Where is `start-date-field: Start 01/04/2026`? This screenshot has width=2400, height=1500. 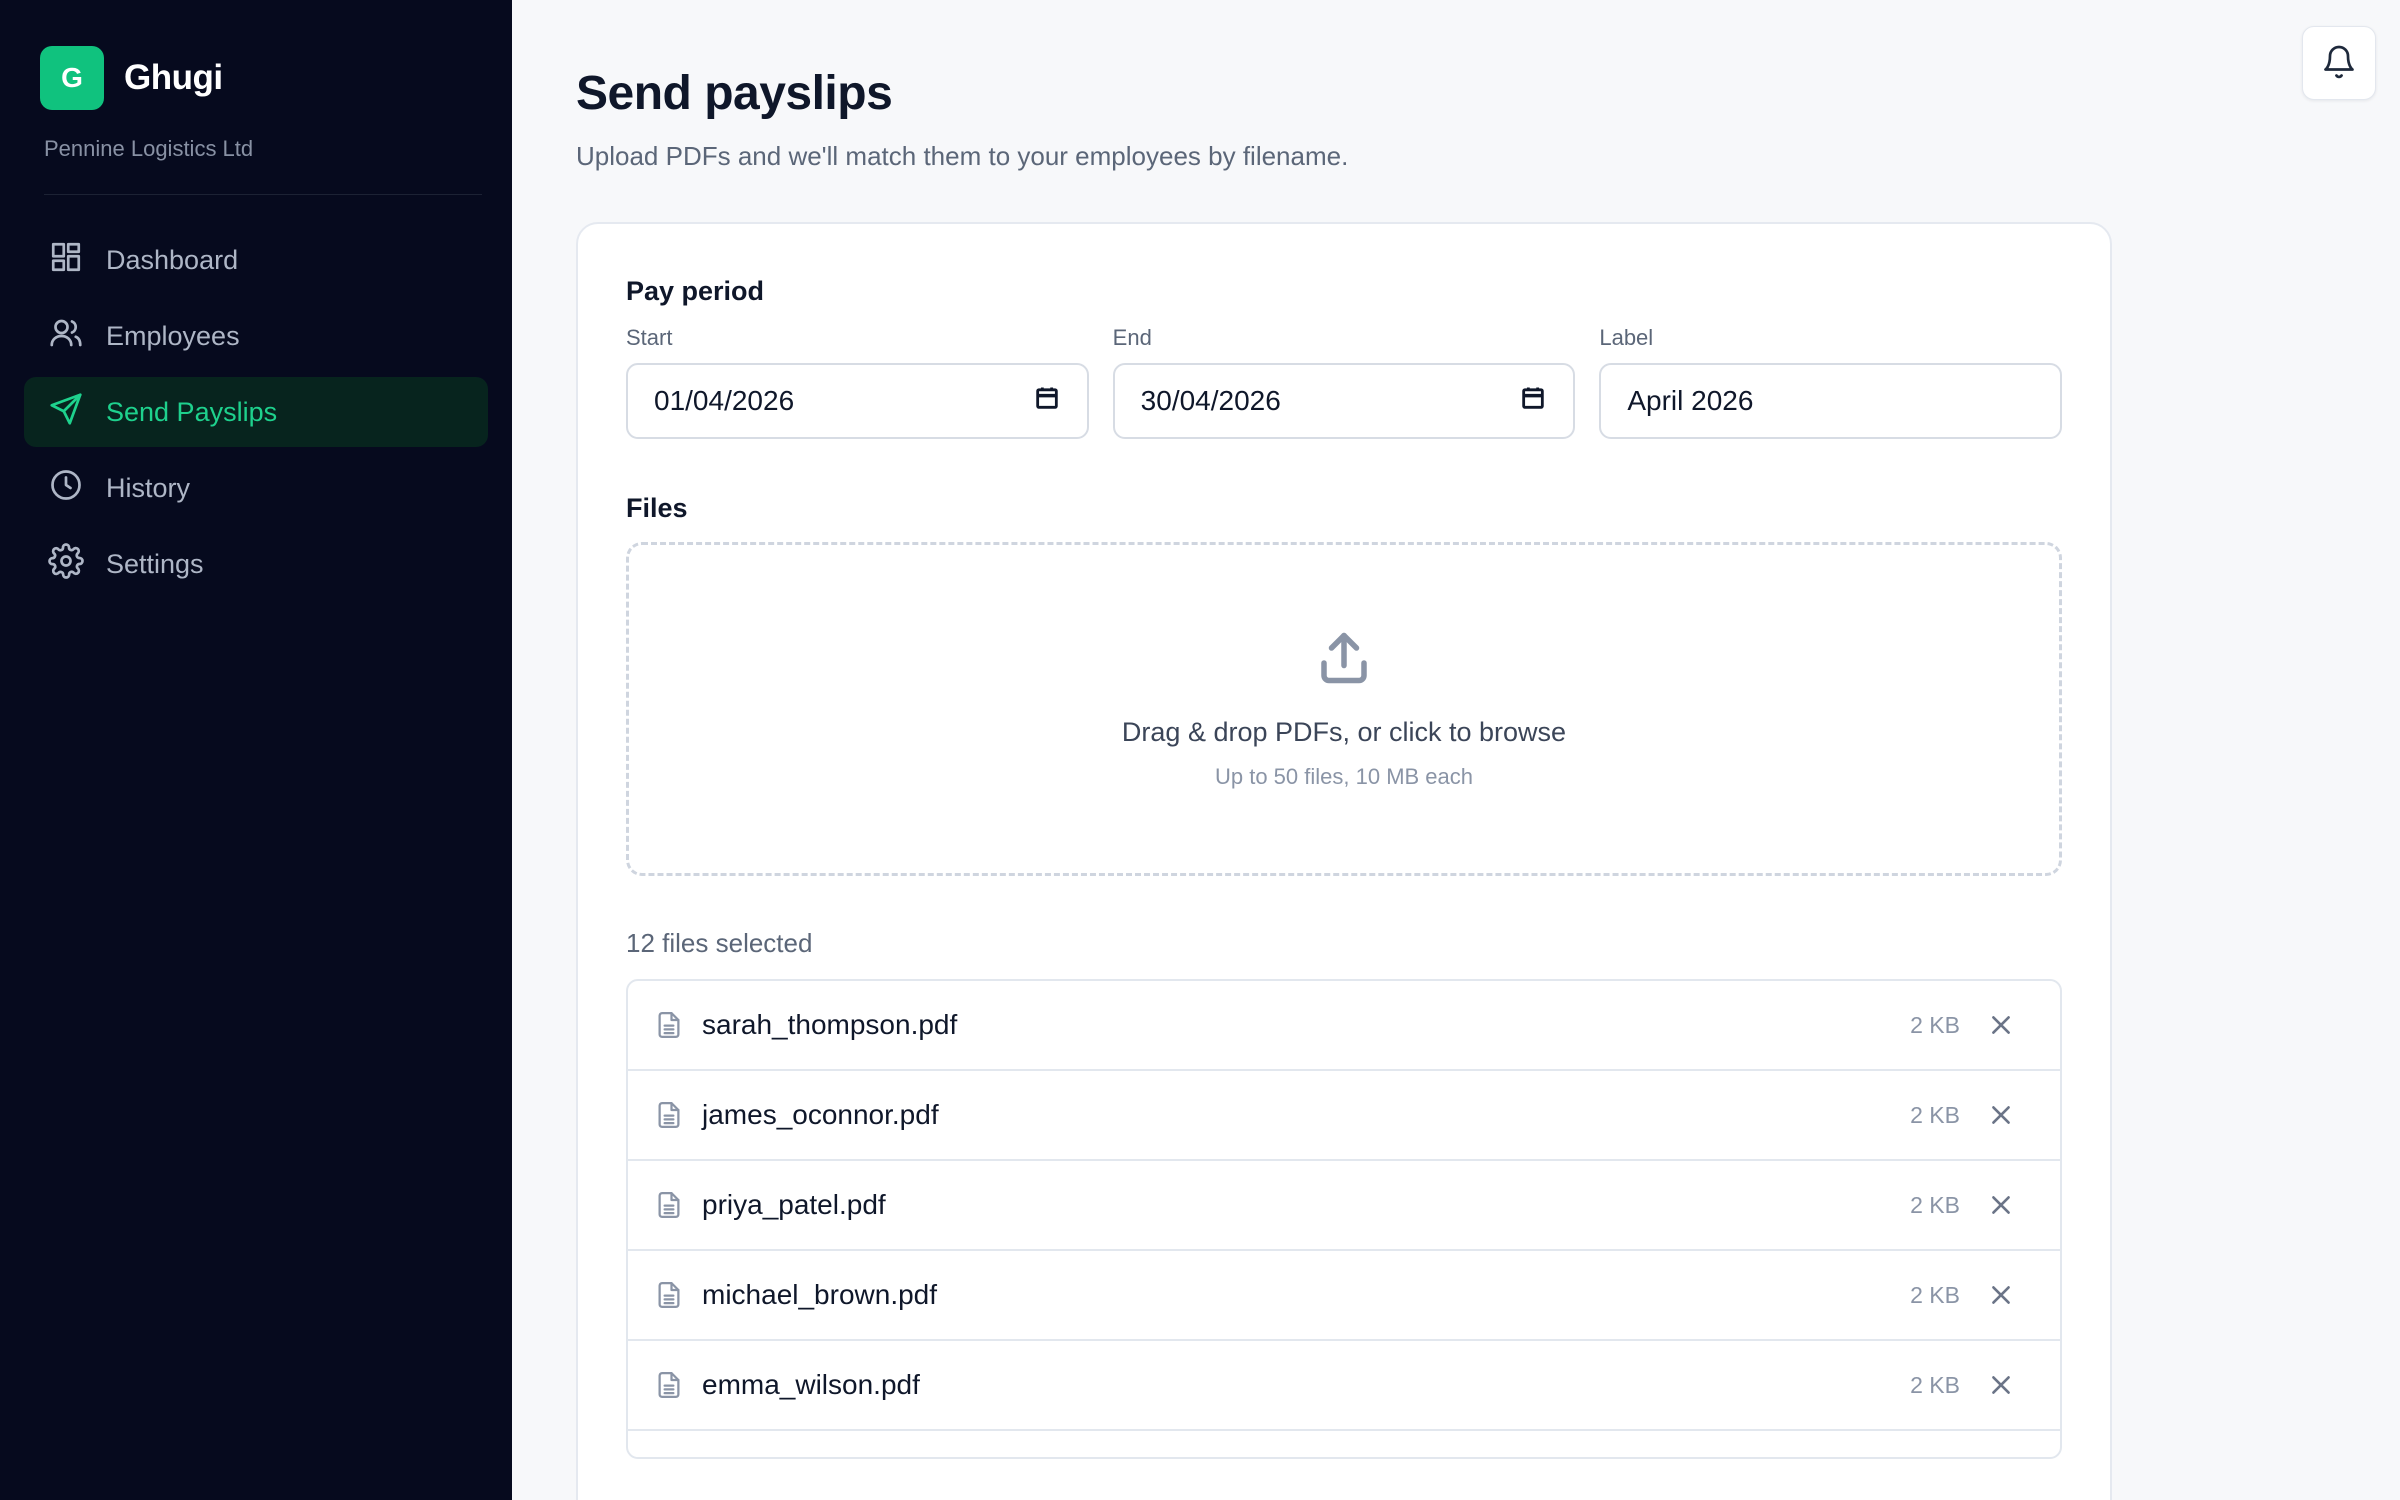
start-date-field: Start 01/04/2026 is located at coordinates (857, 382).